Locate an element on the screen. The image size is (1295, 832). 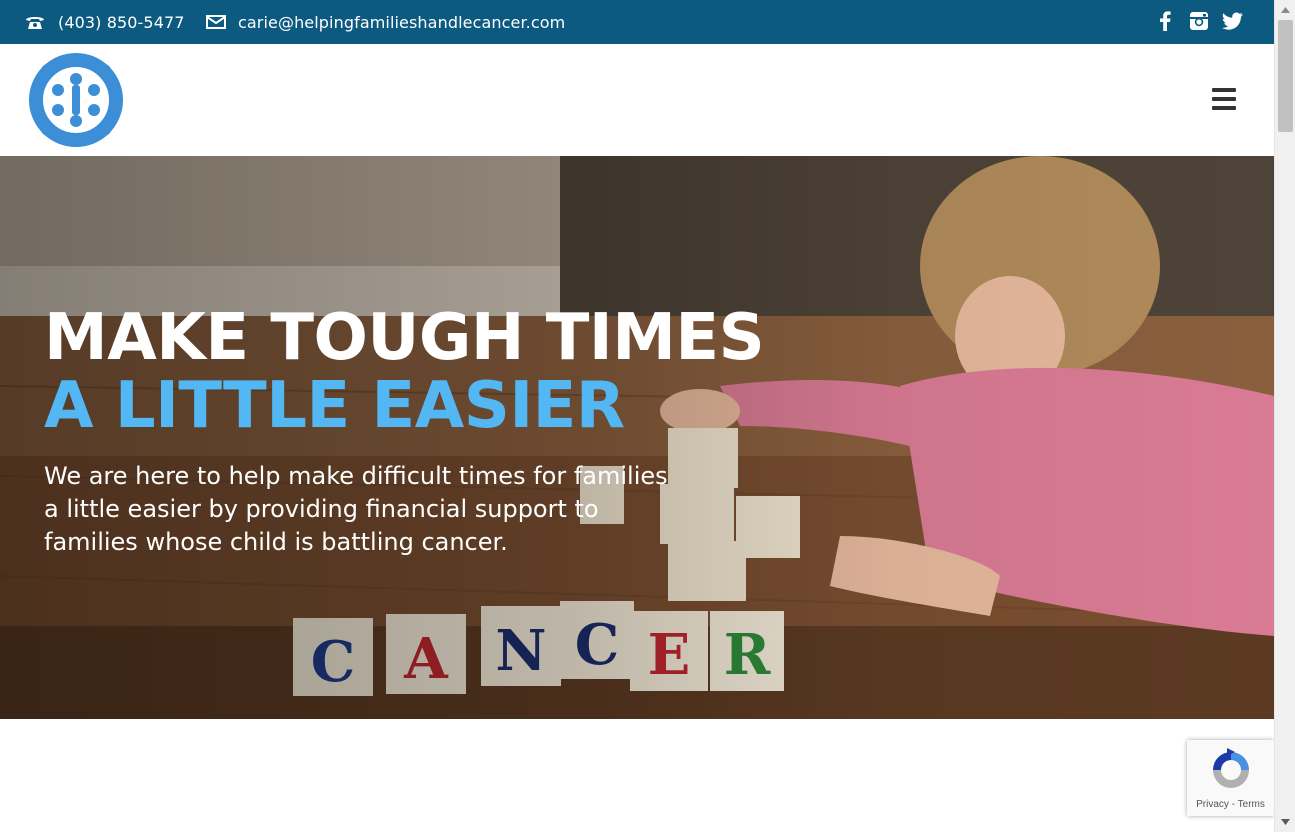
menu-bar-top is located at coordinates (1224, 90).